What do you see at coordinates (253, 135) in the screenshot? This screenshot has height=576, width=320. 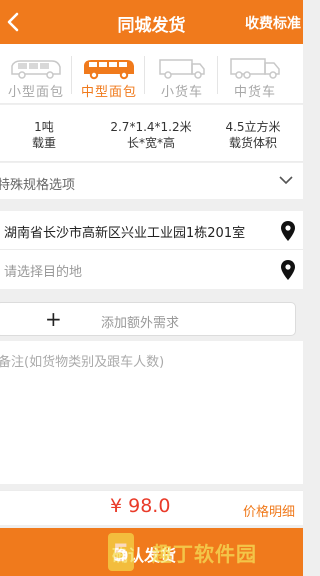 I see `spec-volume: 4.5立方米 载货体积` at bounding box center [253, 135].